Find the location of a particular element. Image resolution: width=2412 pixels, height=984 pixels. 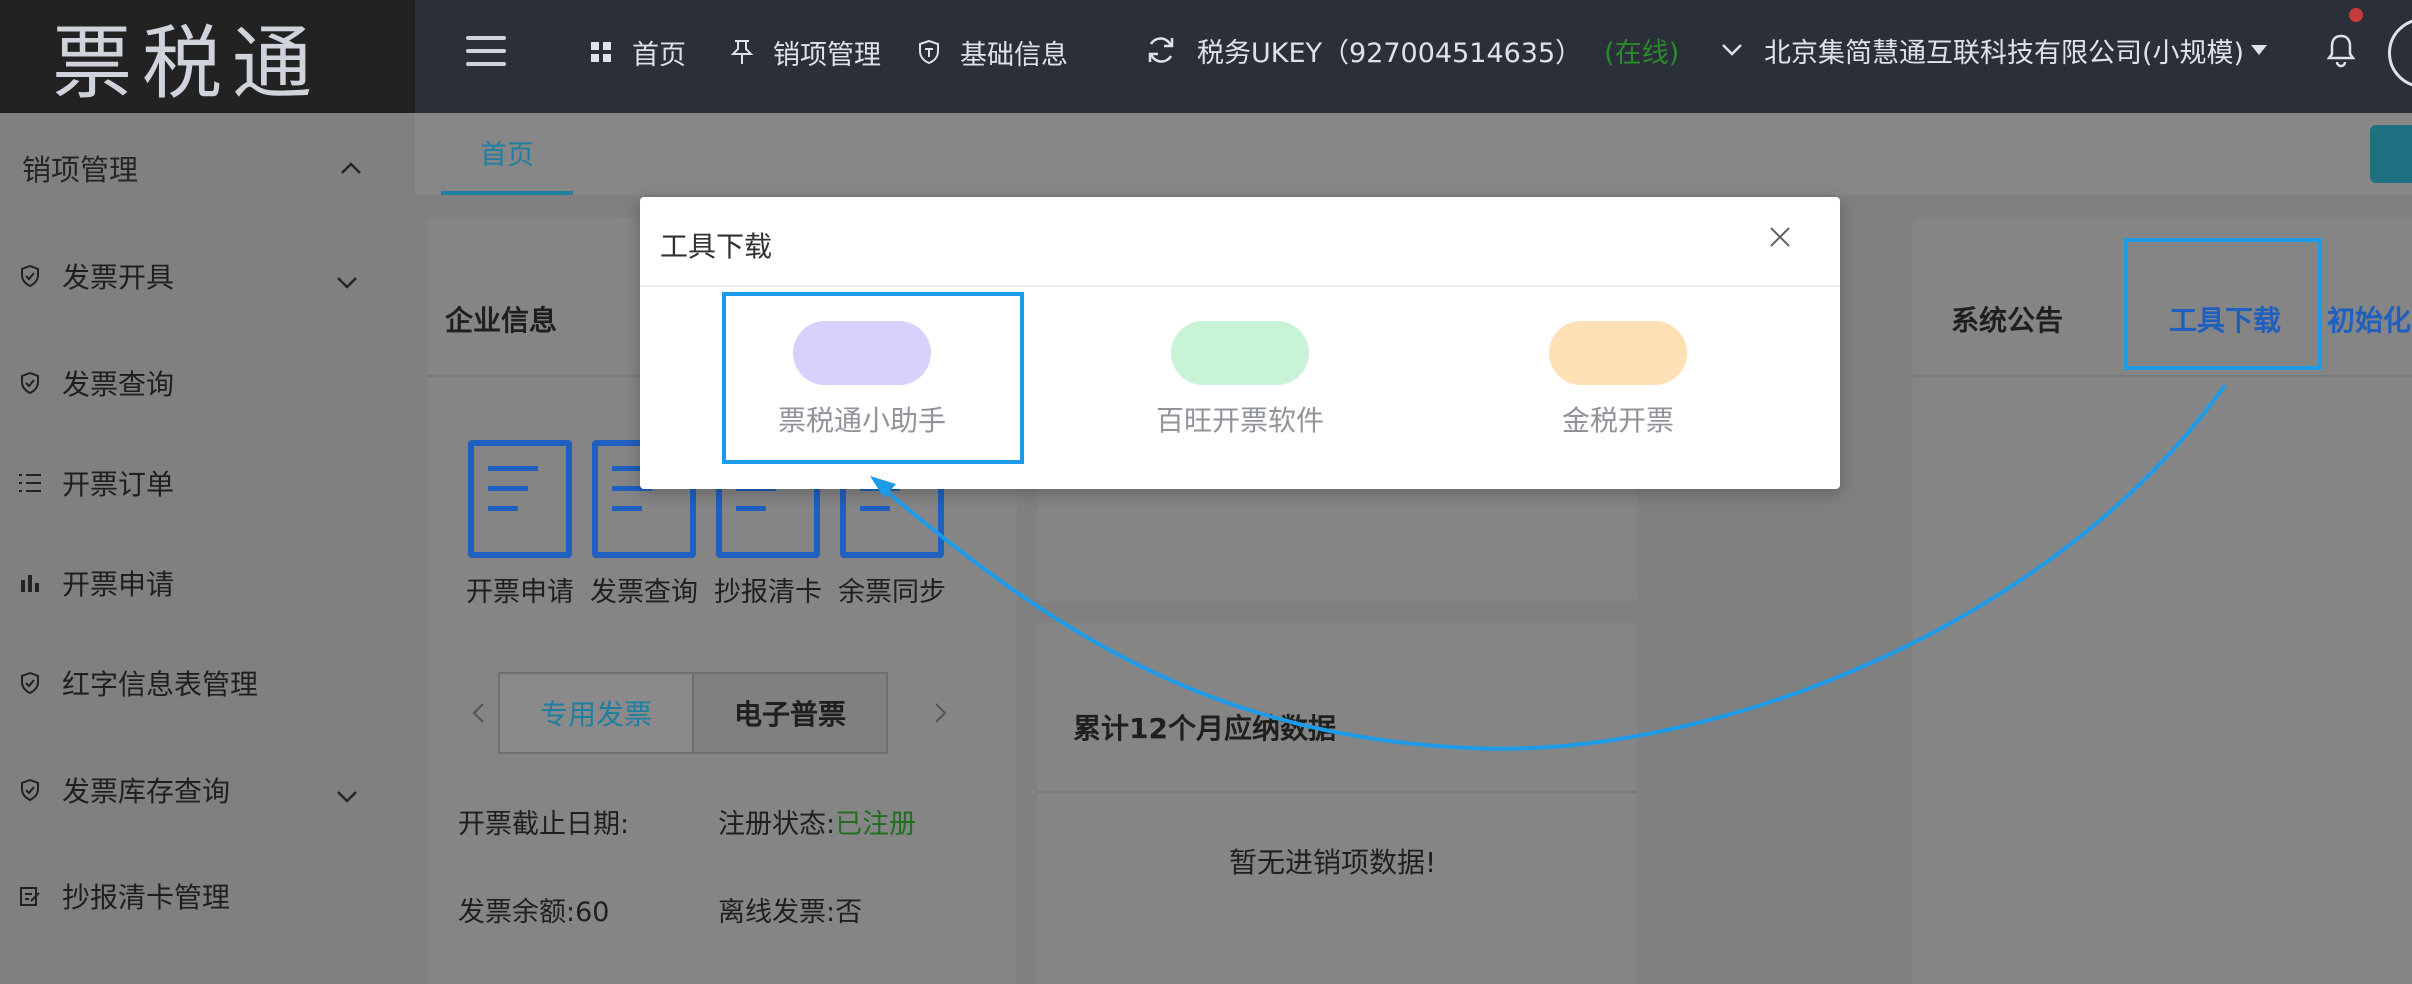

sidebar-item-label: 开票订单 is located at coordinates (118, 484).